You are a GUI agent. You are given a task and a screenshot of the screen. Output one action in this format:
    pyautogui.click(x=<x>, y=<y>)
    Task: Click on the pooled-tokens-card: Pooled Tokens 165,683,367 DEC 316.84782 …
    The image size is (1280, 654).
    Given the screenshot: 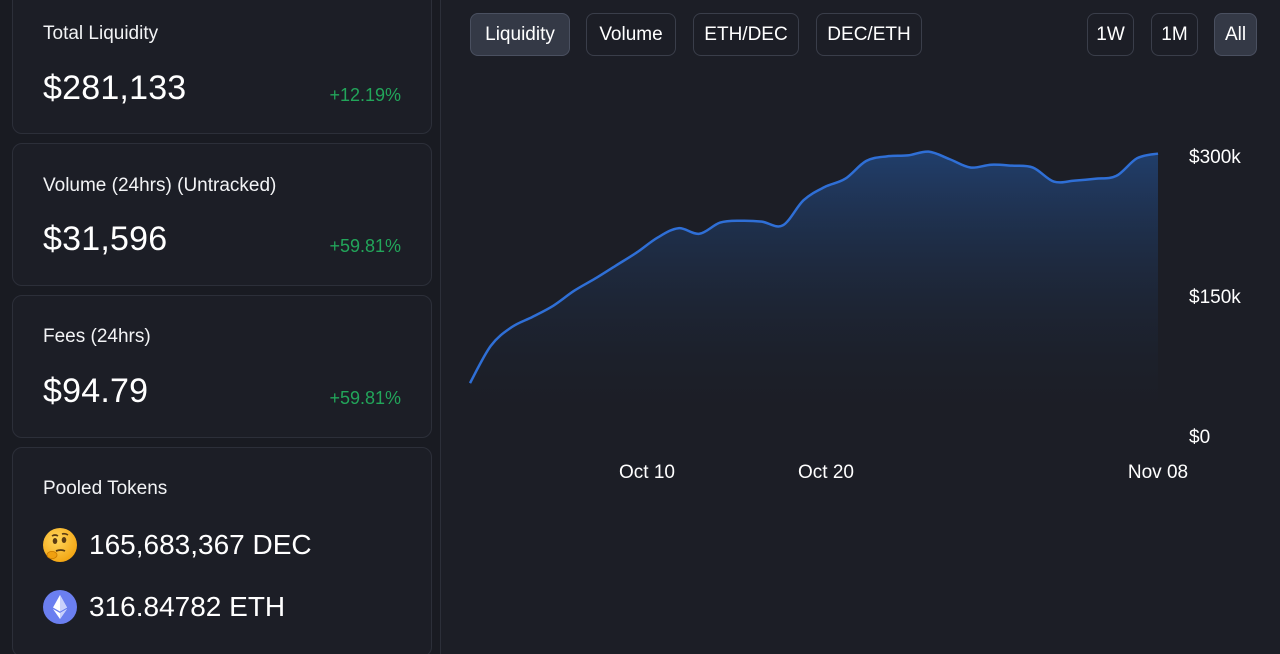 What is the action you would take?
    pyautogui.click(x=222, y=550)
    